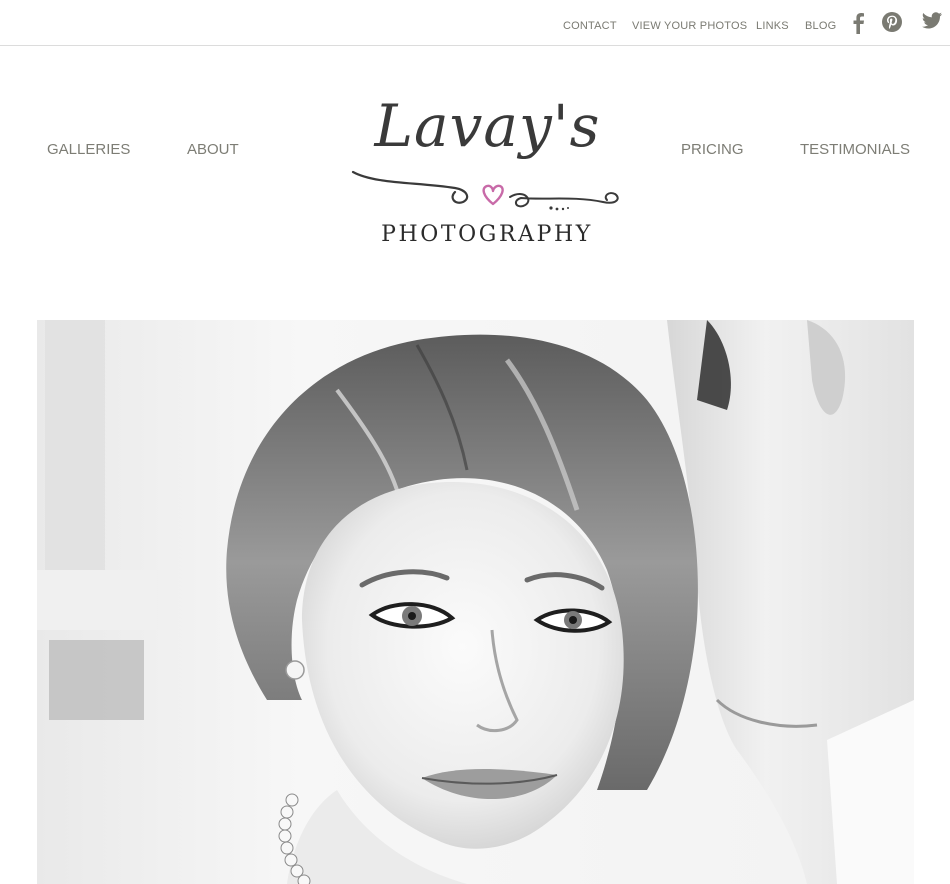  What do you see at coordinates (689, 26) in the screenshot?
I see `view-your-photos-link: VIEW YOUR PHOTOS` at bounding box center [689, 26].